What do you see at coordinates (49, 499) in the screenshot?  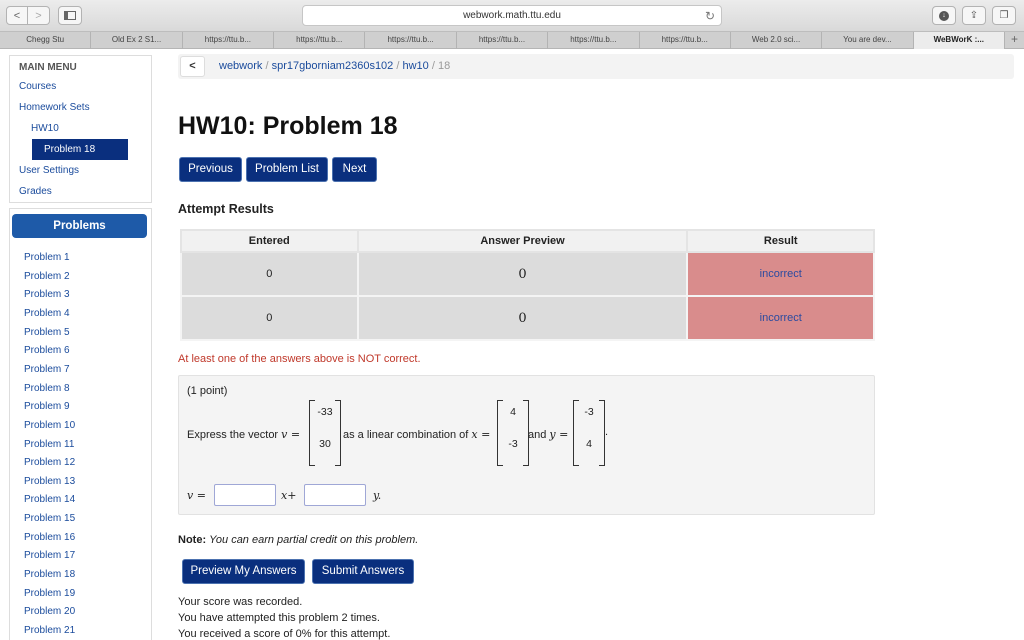 I see `problem-list-item: Problem 14` at bounding box center [49, 499].